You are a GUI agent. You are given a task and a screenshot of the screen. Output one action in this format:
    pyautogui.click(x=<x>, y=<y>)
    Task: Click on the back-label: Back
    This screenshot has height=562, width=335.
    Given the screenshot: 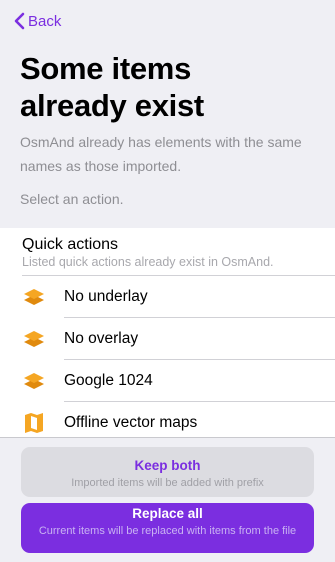 What is the action you would take?
    pyautogui.click(x=45, y=21)
    